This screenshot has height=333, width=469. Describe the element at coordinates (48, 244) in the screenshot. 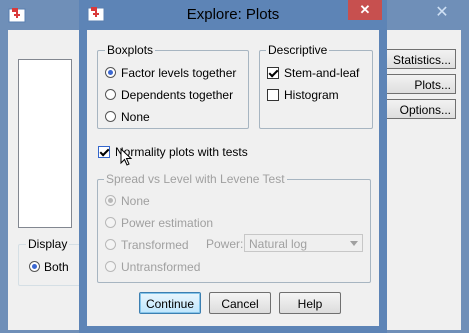

I see `display-group-title: Display` at that location.